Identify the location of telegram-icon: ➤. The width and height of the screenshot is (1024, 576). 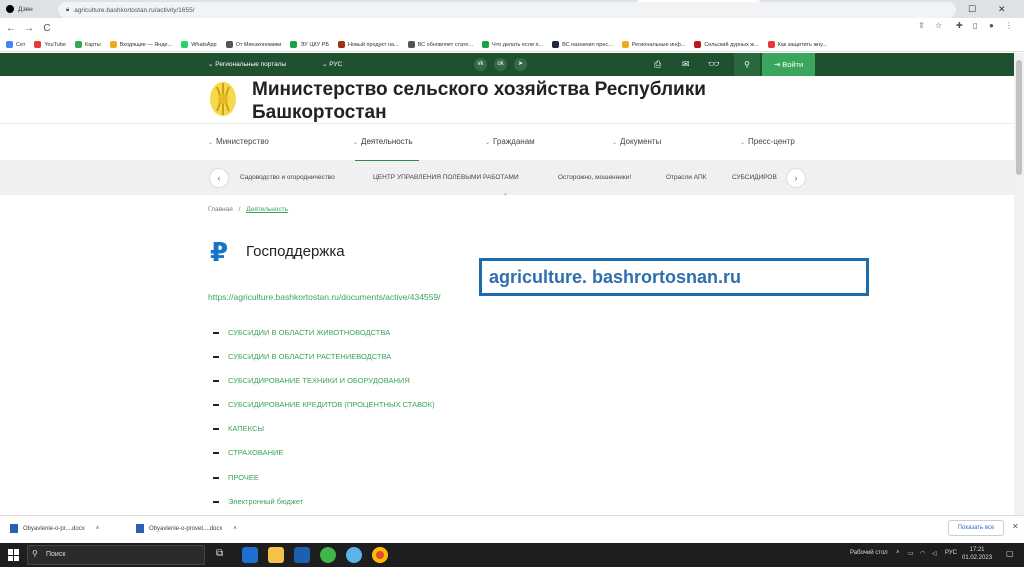
(520, 64).